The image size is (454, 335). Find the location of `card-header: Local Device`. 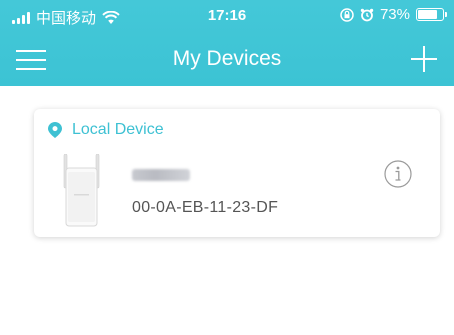

card-header: Local Device is located at coordinates (106, 130).